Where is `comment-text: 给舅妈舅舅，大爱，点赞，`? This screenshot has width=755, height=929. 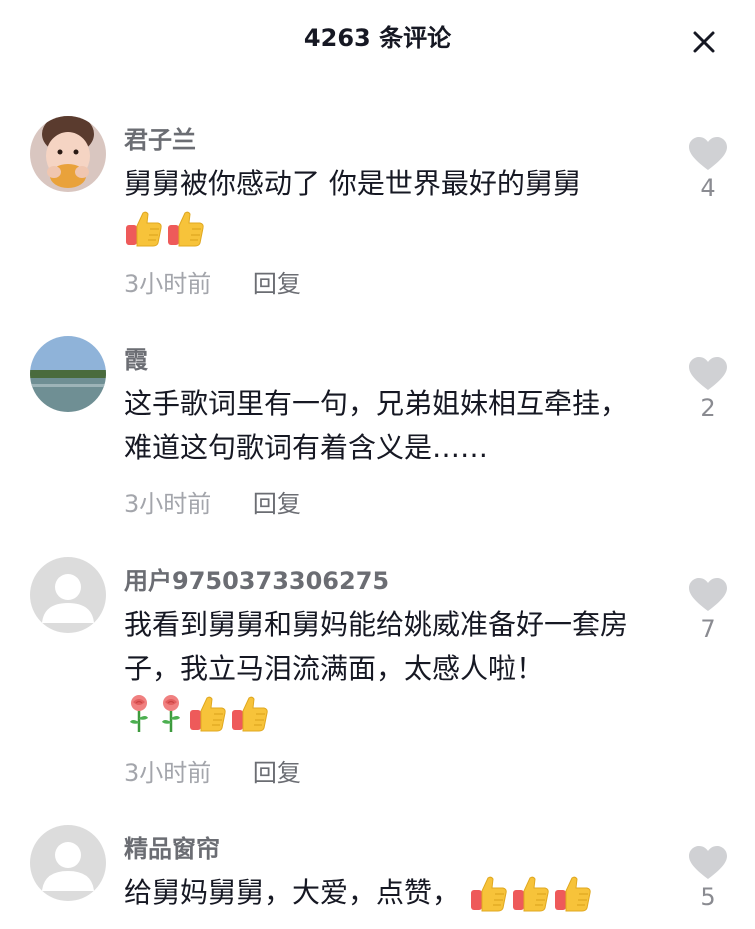
comment-text: 给舅妈舅舅，大爱，点赞， is located at coordinates (384, 893).